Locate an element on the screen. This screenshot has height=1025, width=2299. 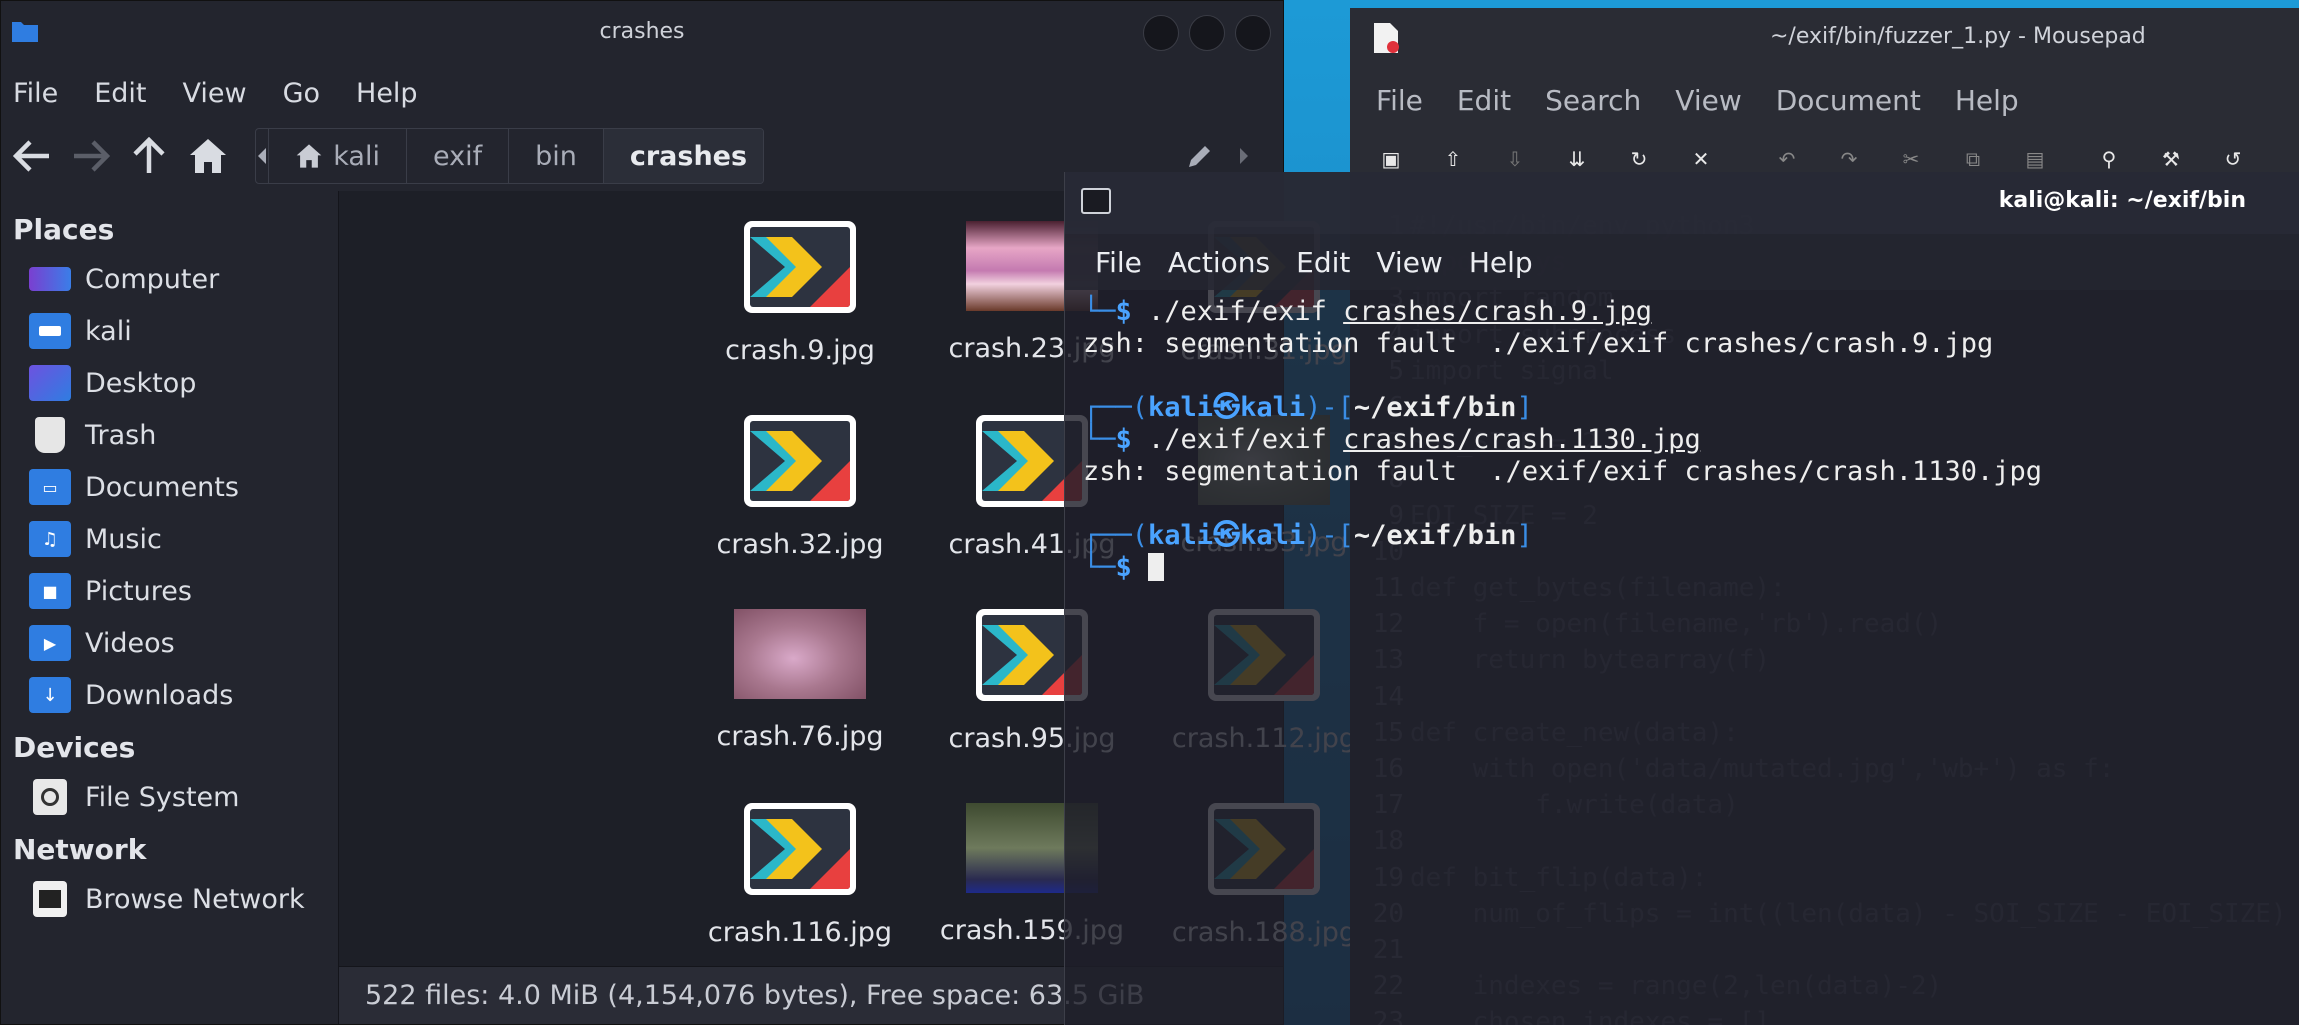
menu-help: Help is located at coordinates (387, 93).